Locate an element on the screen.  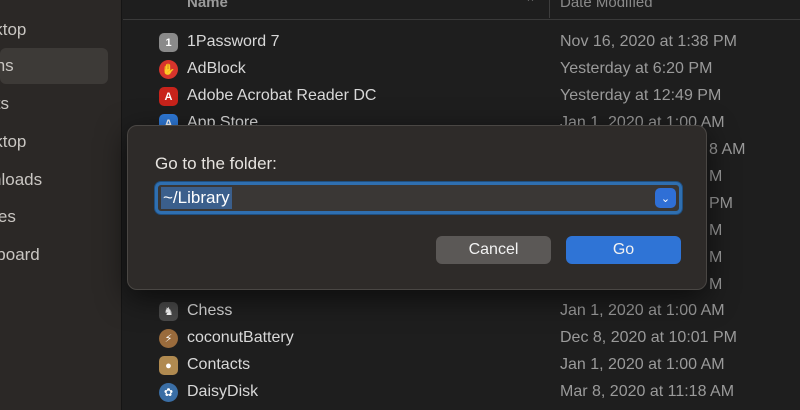
file-name: Adobe Acrobat Reader DC is located at coordinates (282, 95).